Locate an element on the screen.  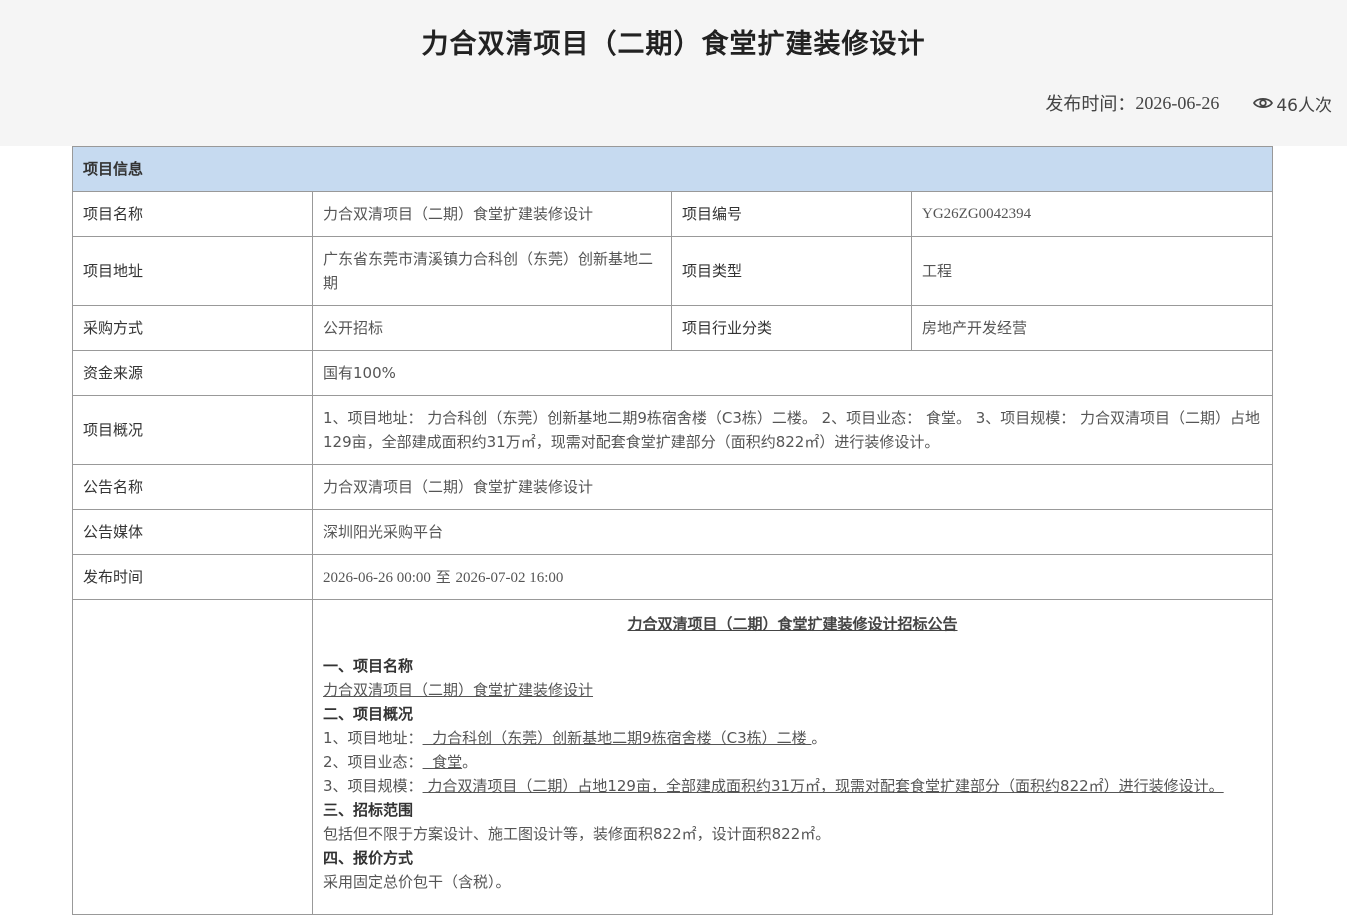
section-1-text: 力合双清项目（二期）食堂扩建装修设计 is located at coordinates (458, 690).